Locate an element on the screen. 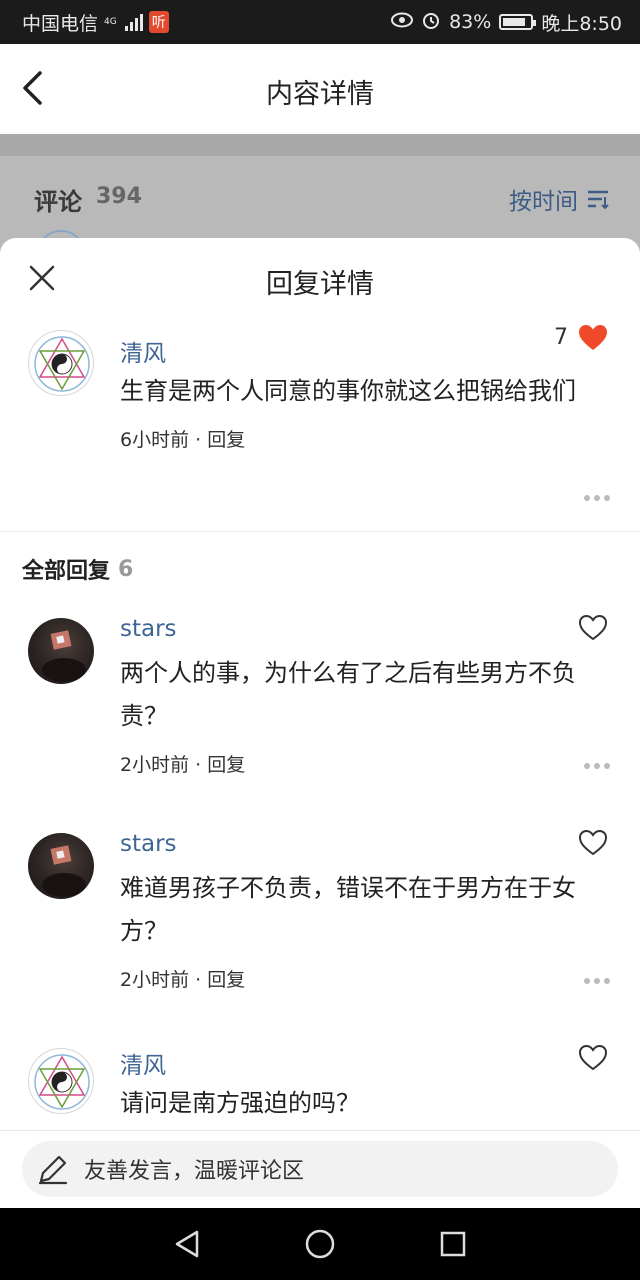  pencil-icon is located at coordinates (53, 1170).